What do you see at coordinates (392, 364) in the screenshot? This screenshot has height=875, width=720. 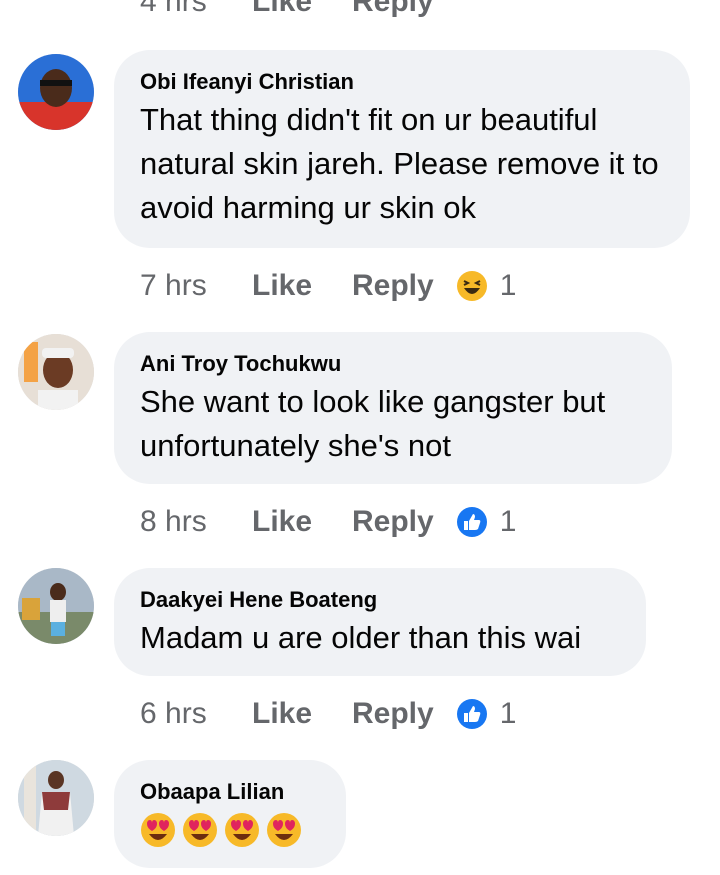 I see `comment-author: Ani Troy Tochukwu` at bounding box center [392, 364].